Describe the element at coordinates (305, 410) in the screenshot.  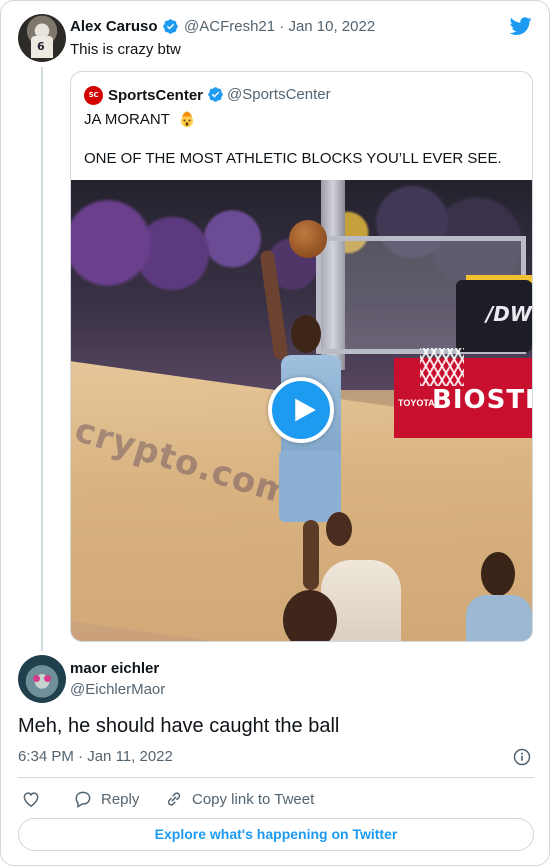
I see `play-icon` at that location.